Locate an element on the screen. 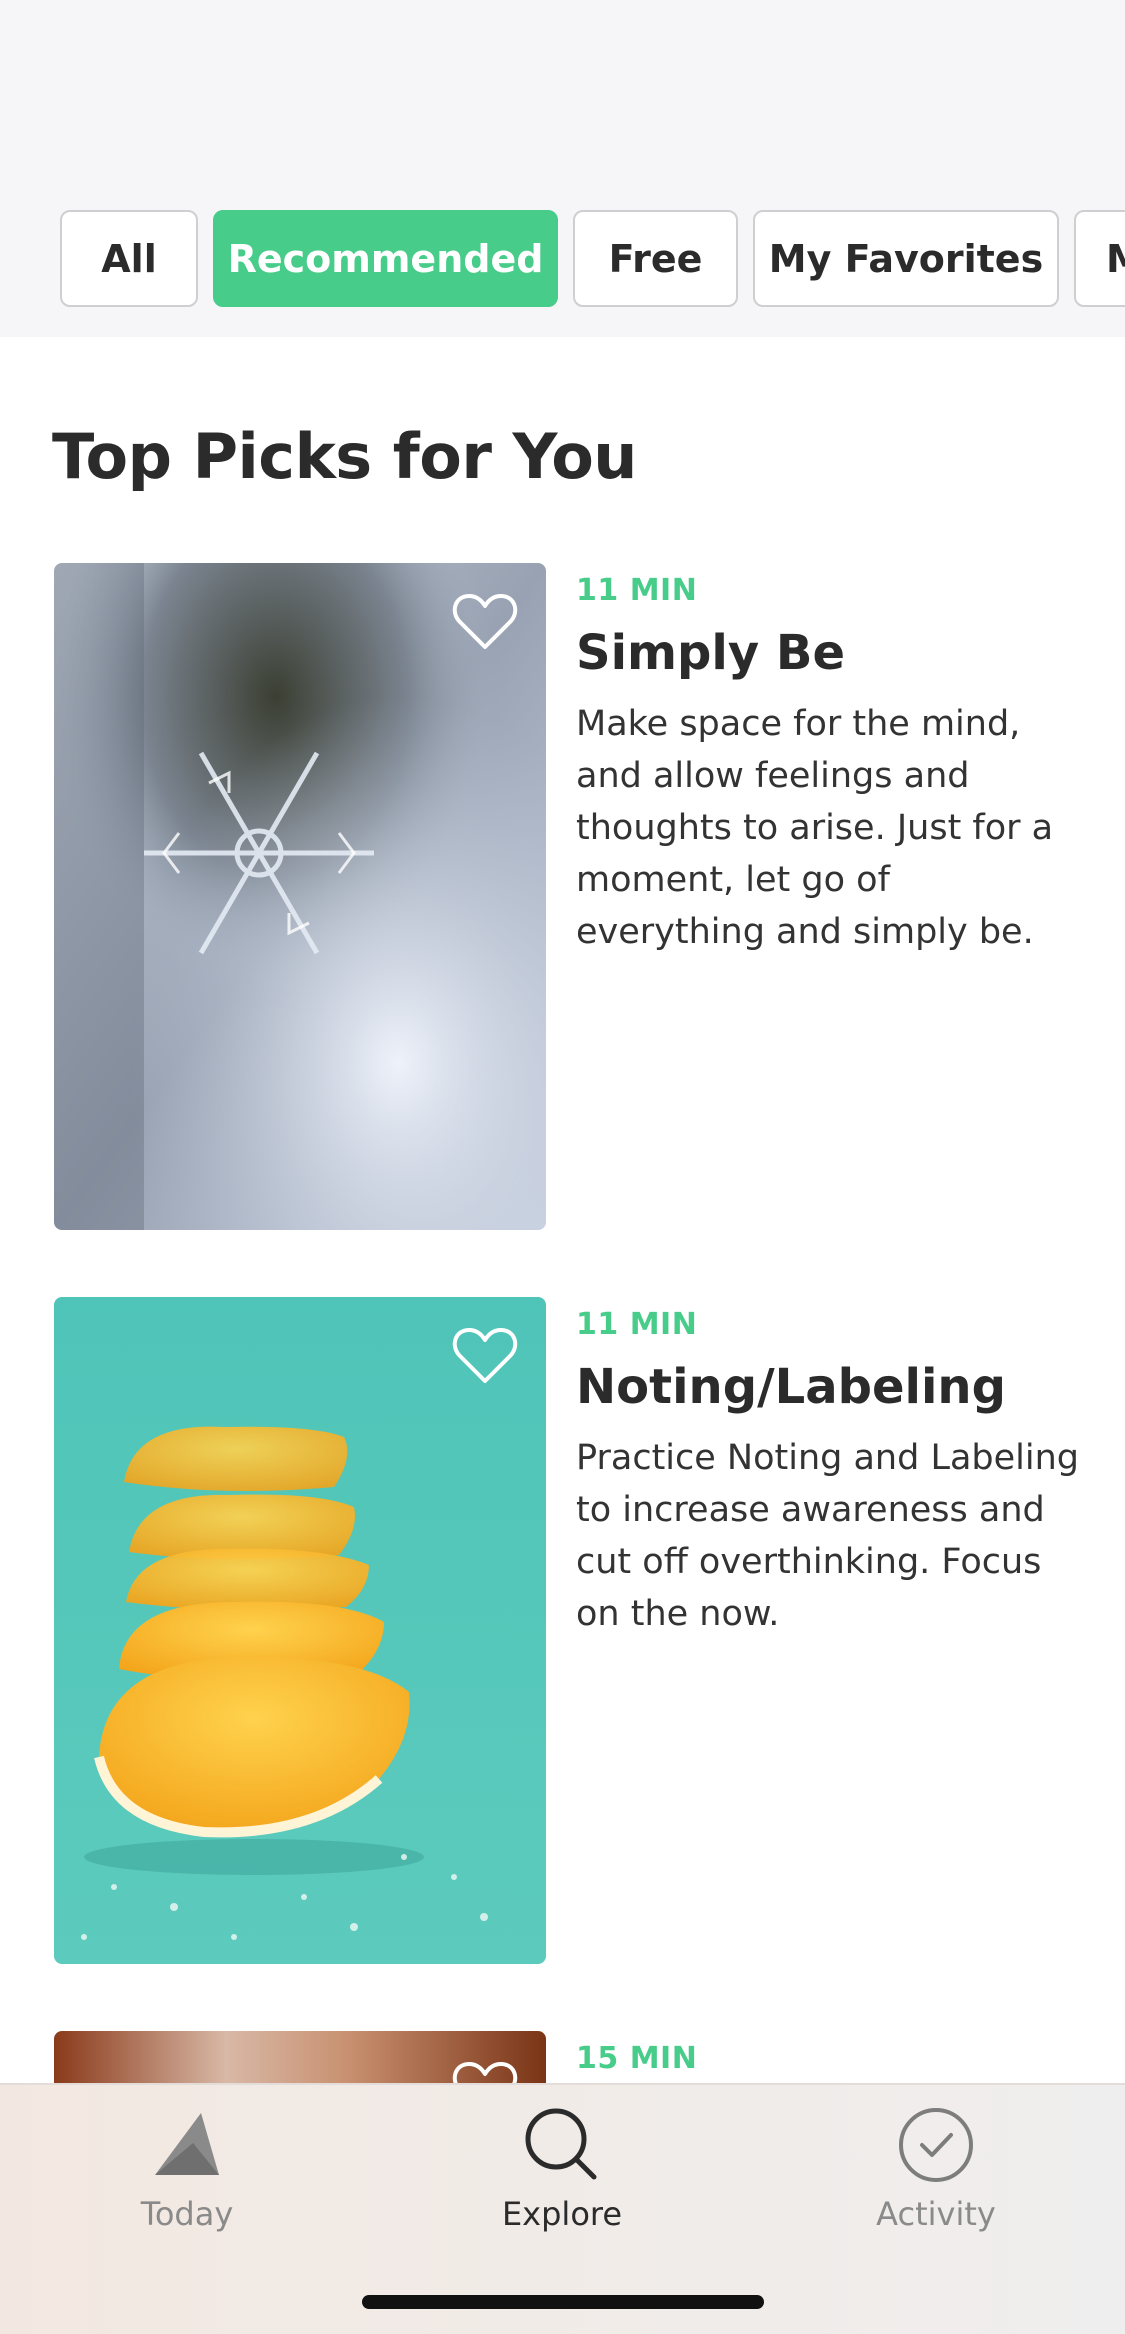  card-image-simply-be is located at coordinates (300, 896).